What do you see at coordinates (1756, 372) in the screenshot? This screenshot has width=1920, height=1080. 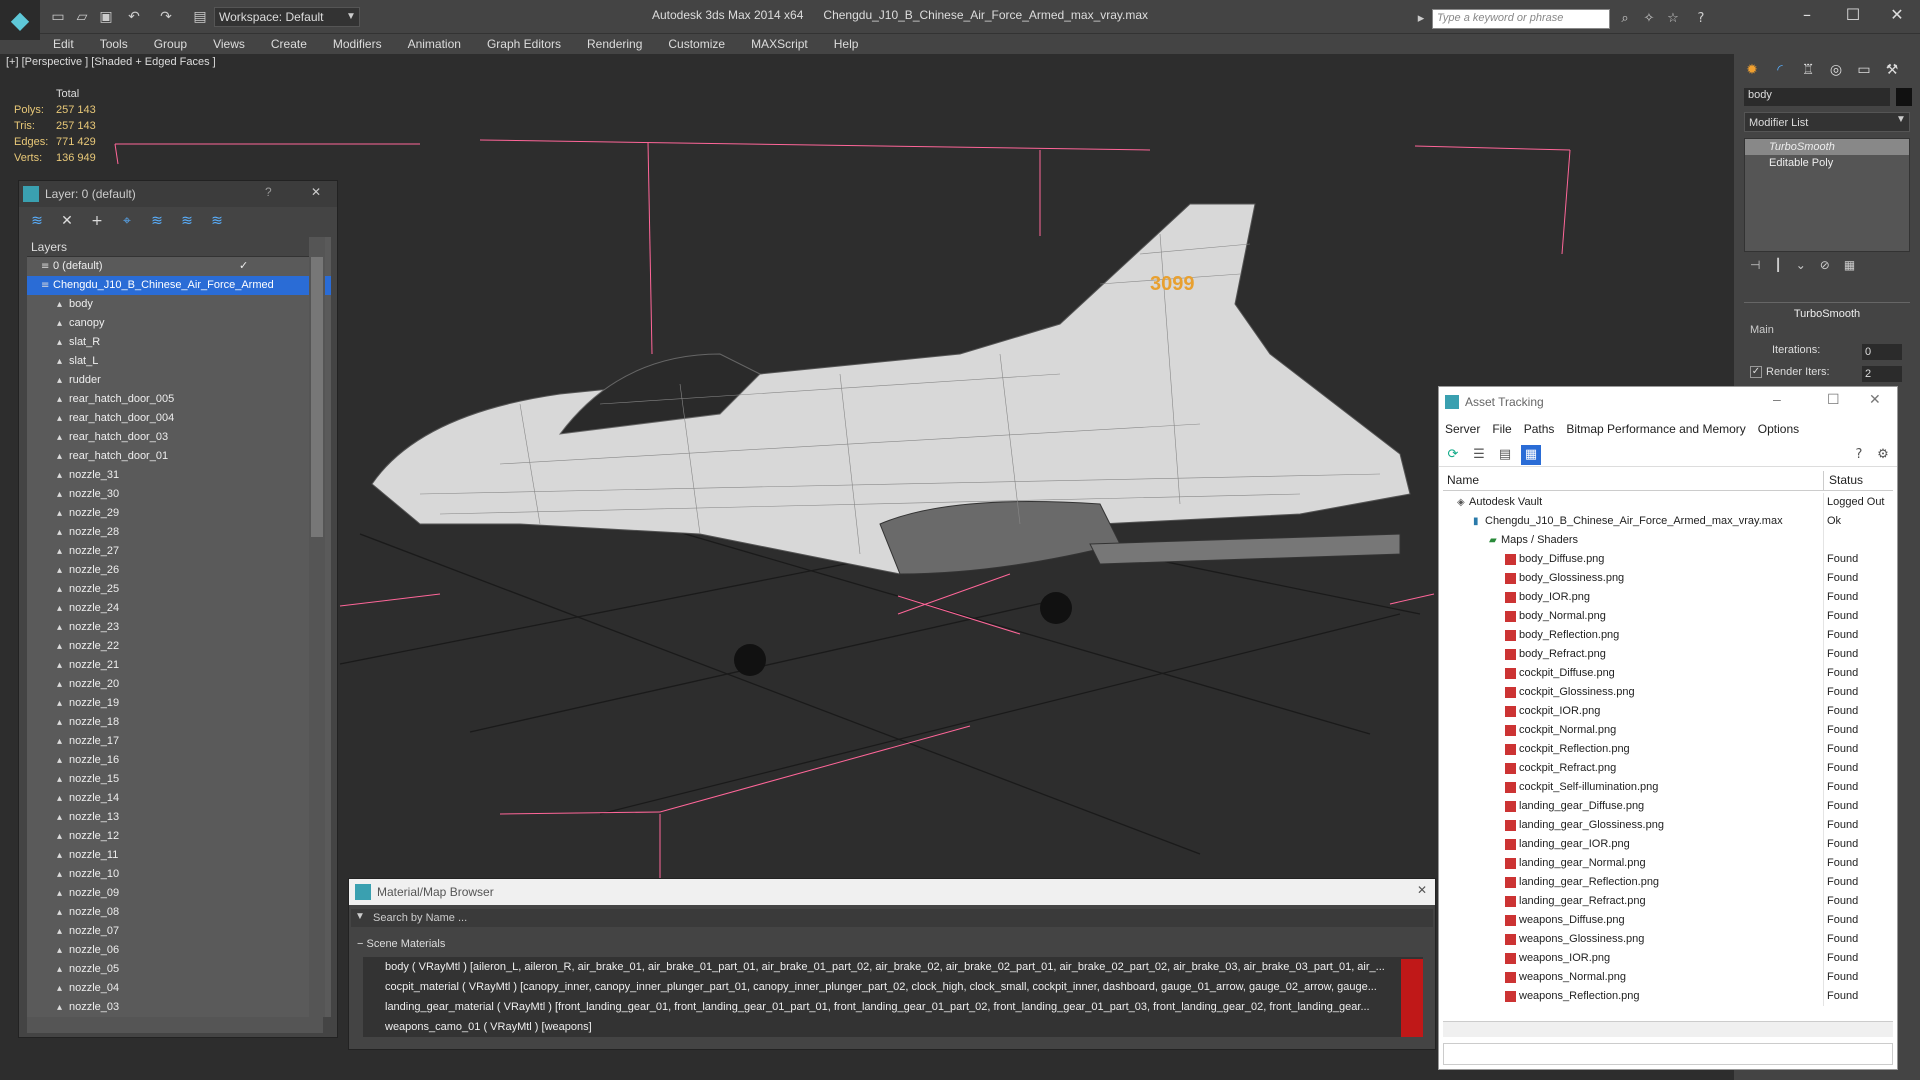 I see `render-iters-checkbox: ✓` at bounding box center [1756, 372].